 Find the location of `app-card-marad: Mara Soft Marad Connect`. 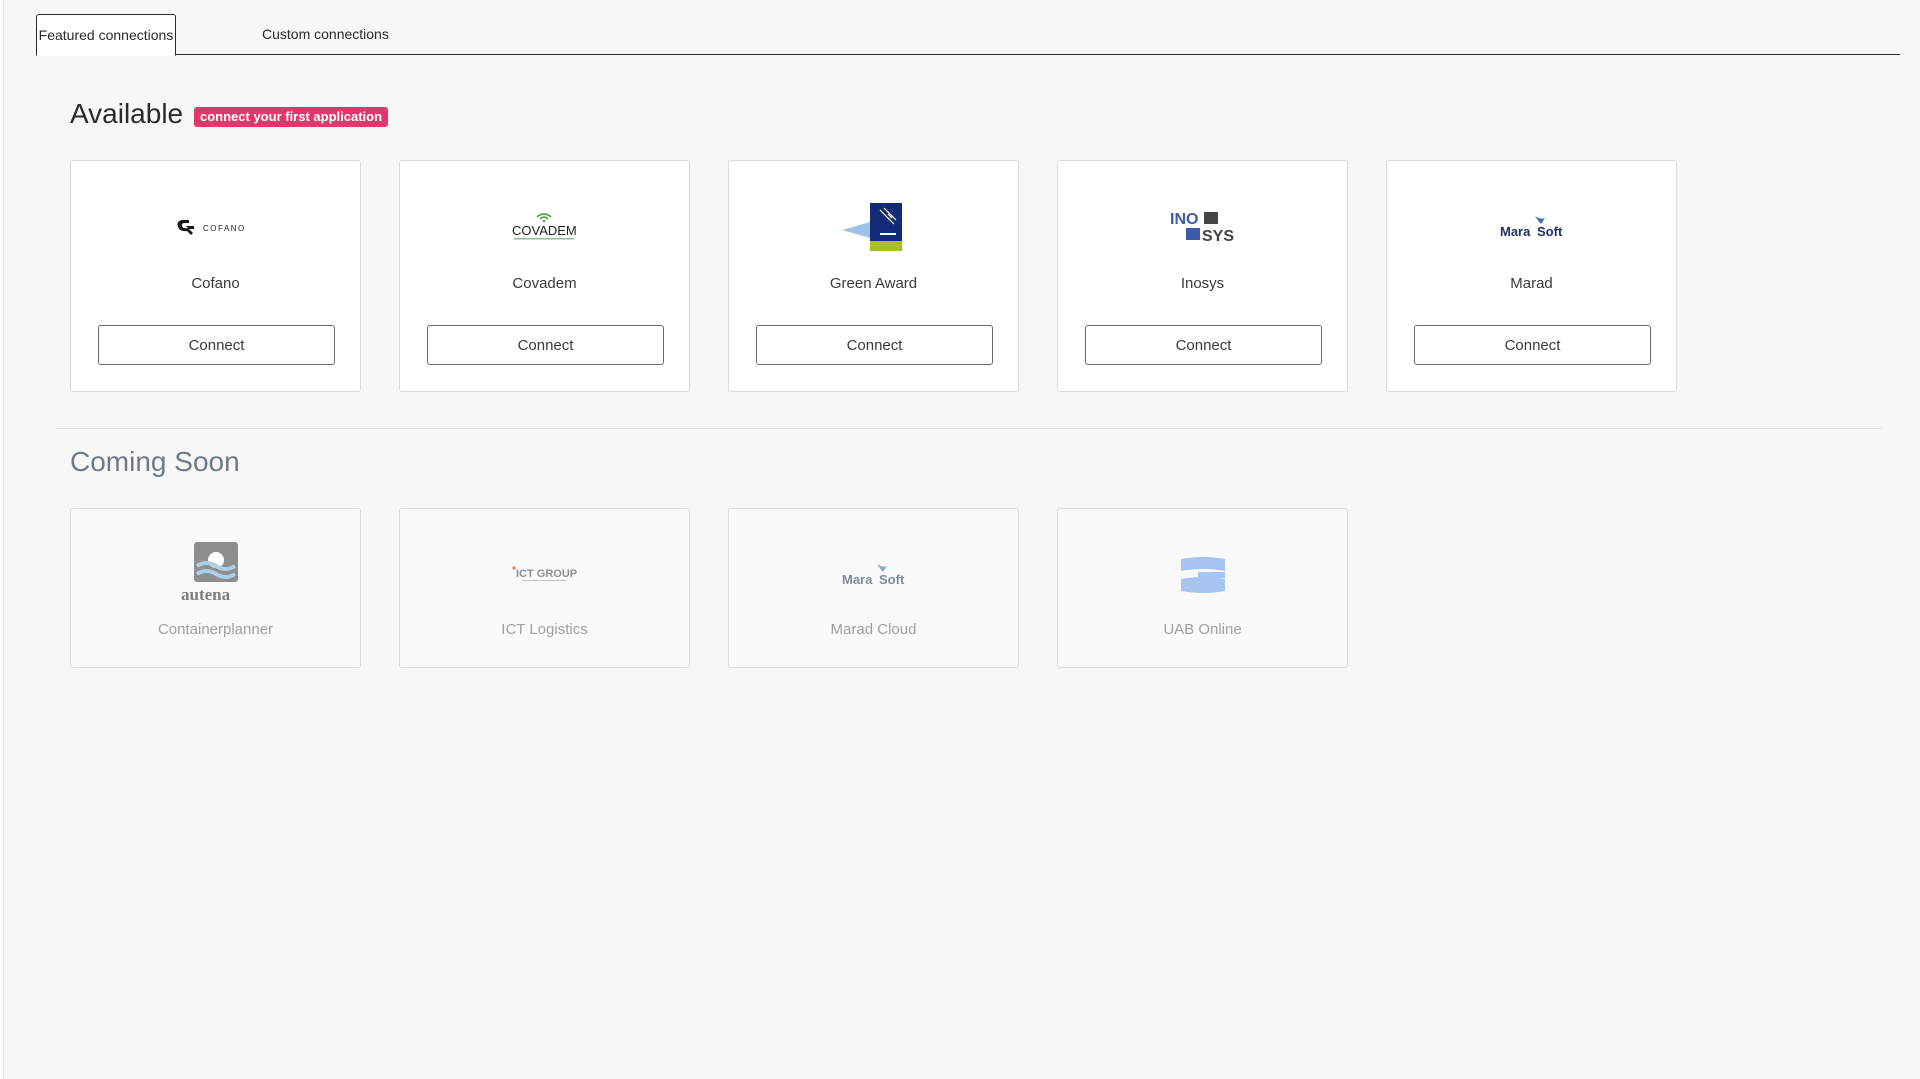

app-card-marad: Mara Soft Marad Connect is located at coordinates (1531, 276).